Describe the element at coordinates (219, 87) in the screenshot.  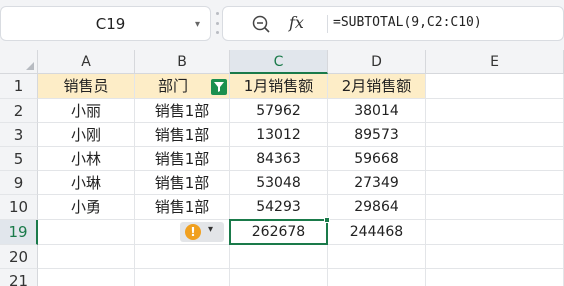
I see `filter-icon` at that location.